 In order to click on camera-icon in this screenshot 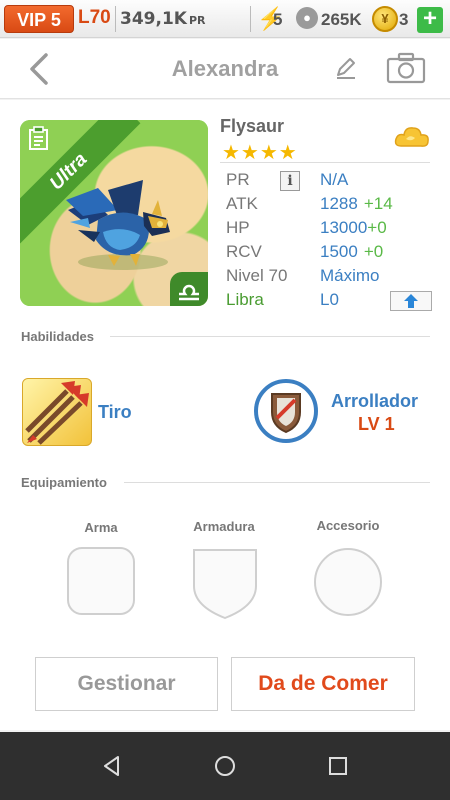, I will do `click(406, 68)`.